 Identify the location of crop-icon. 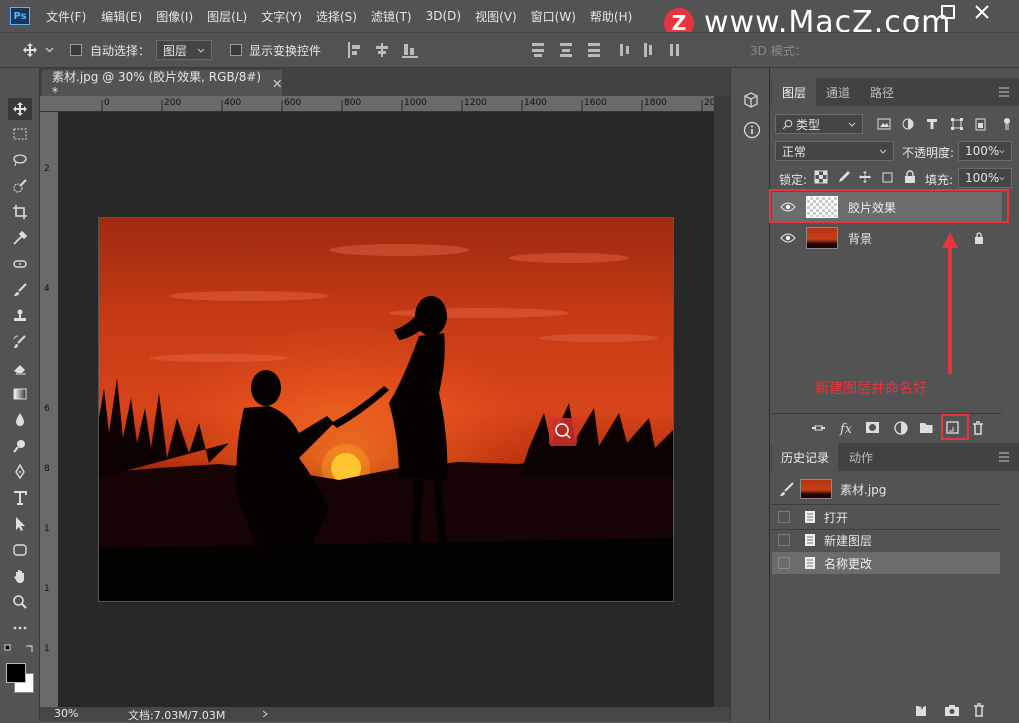
(20, 212).